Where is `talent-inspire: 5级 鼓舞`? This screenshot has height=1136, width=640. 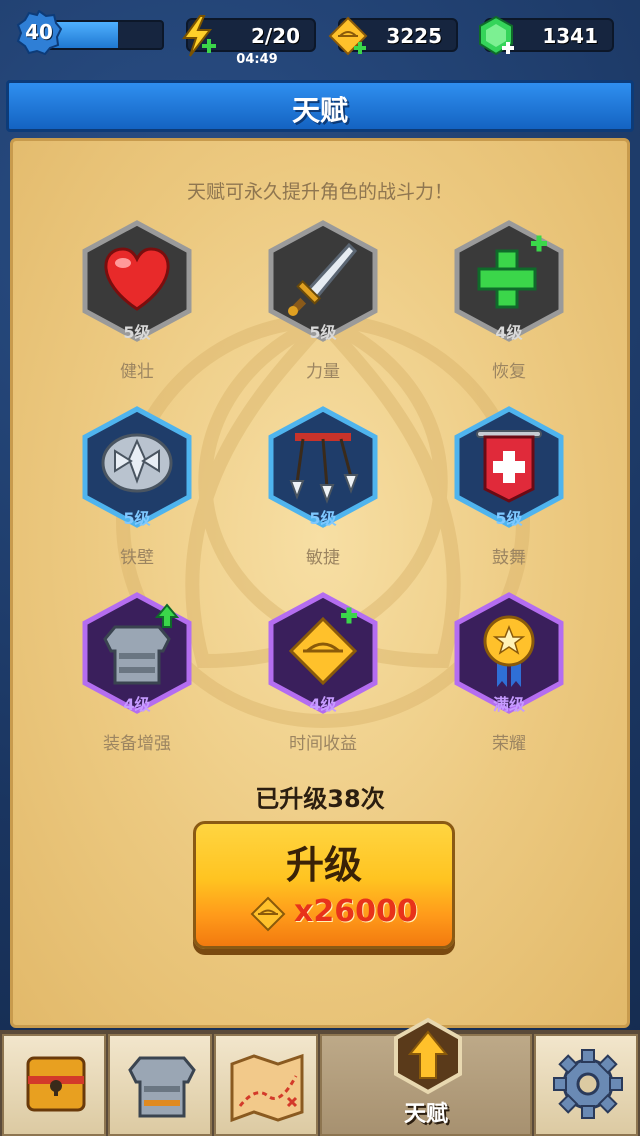 talent-inspire: 5级 鼓舞 is located at coordinates (509, 486).